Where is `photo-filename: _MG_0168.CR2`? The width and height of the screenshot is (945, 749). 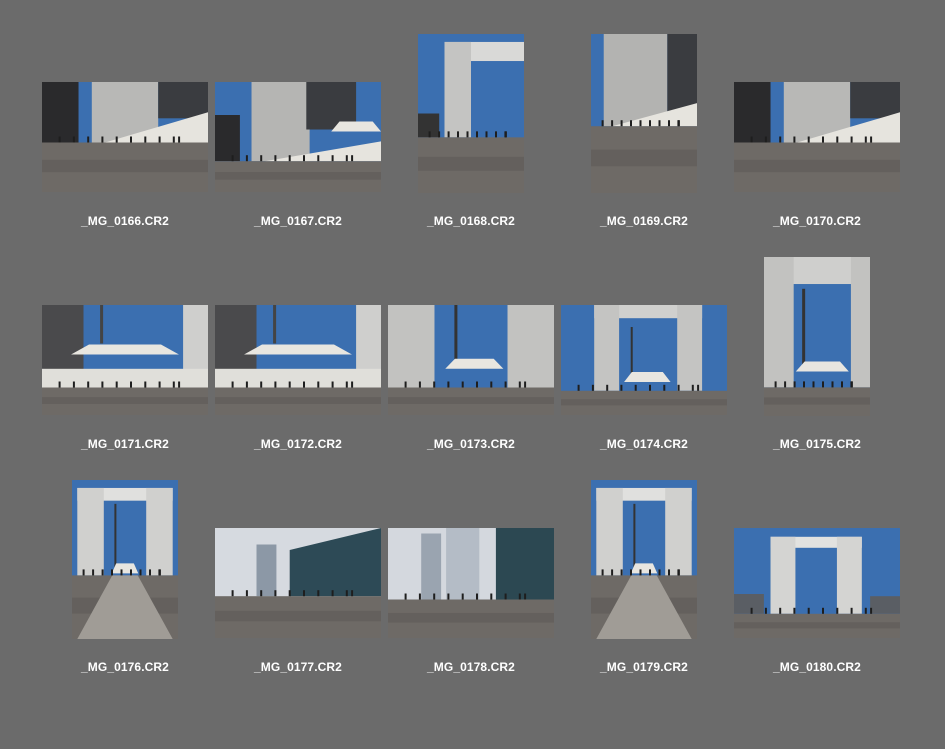
photo-filename: _MG_0168.CR2 is located at coordinates (471, 221).